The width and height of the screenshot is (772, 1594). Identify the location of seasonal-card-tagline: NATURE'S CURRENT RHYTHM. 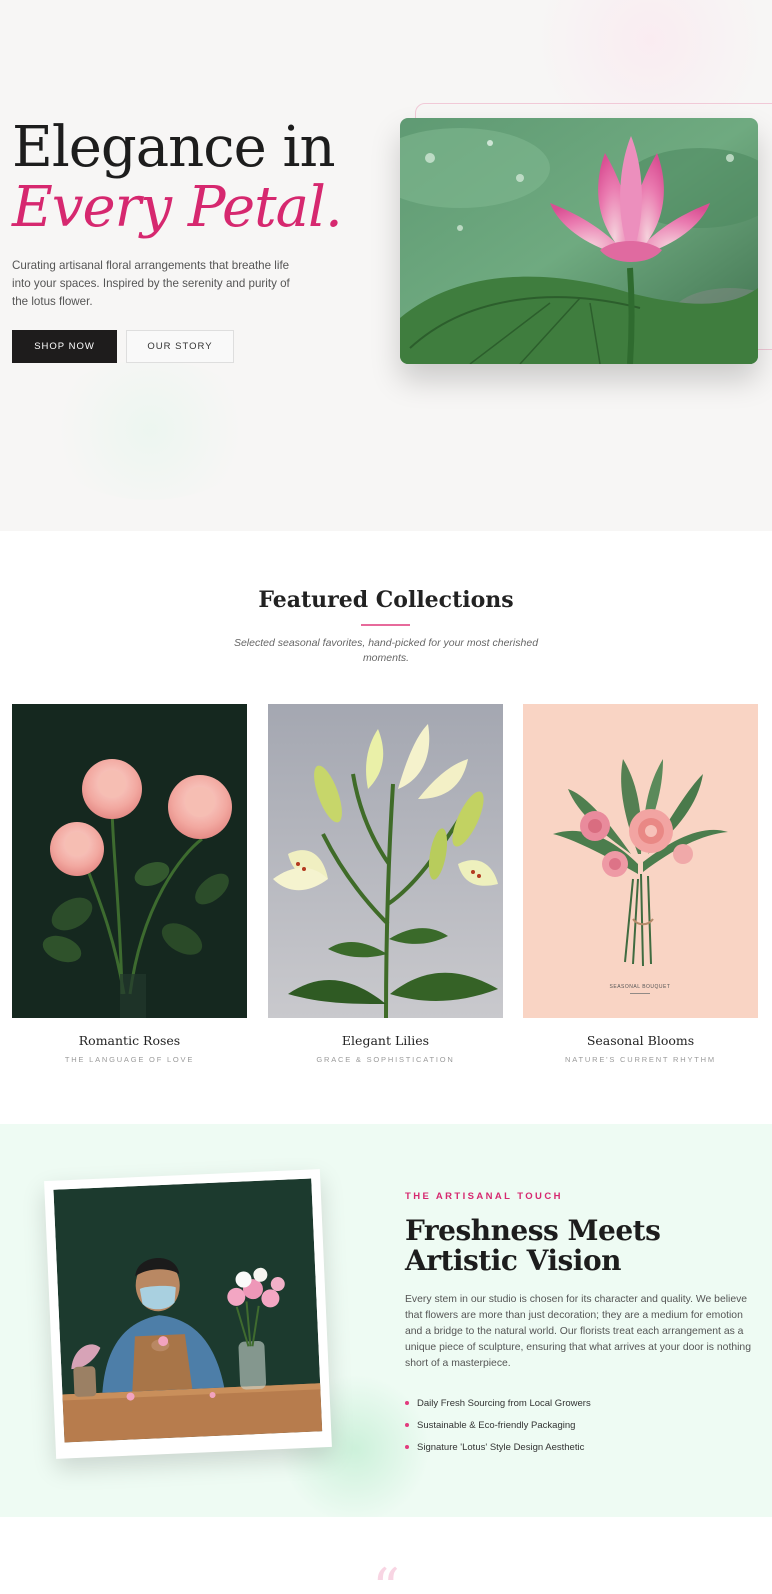
(640, 1059).